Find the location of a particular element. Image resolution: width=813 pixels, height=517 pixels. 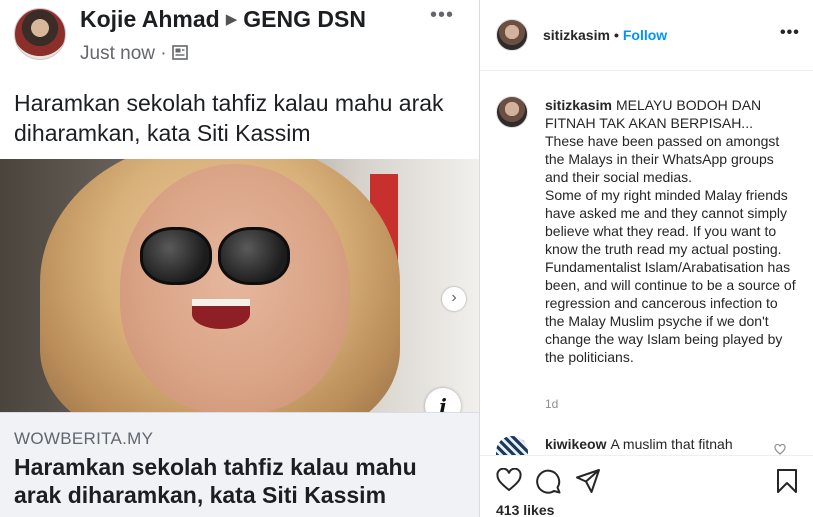

privacy-icon is located at coordinates (180, 52).